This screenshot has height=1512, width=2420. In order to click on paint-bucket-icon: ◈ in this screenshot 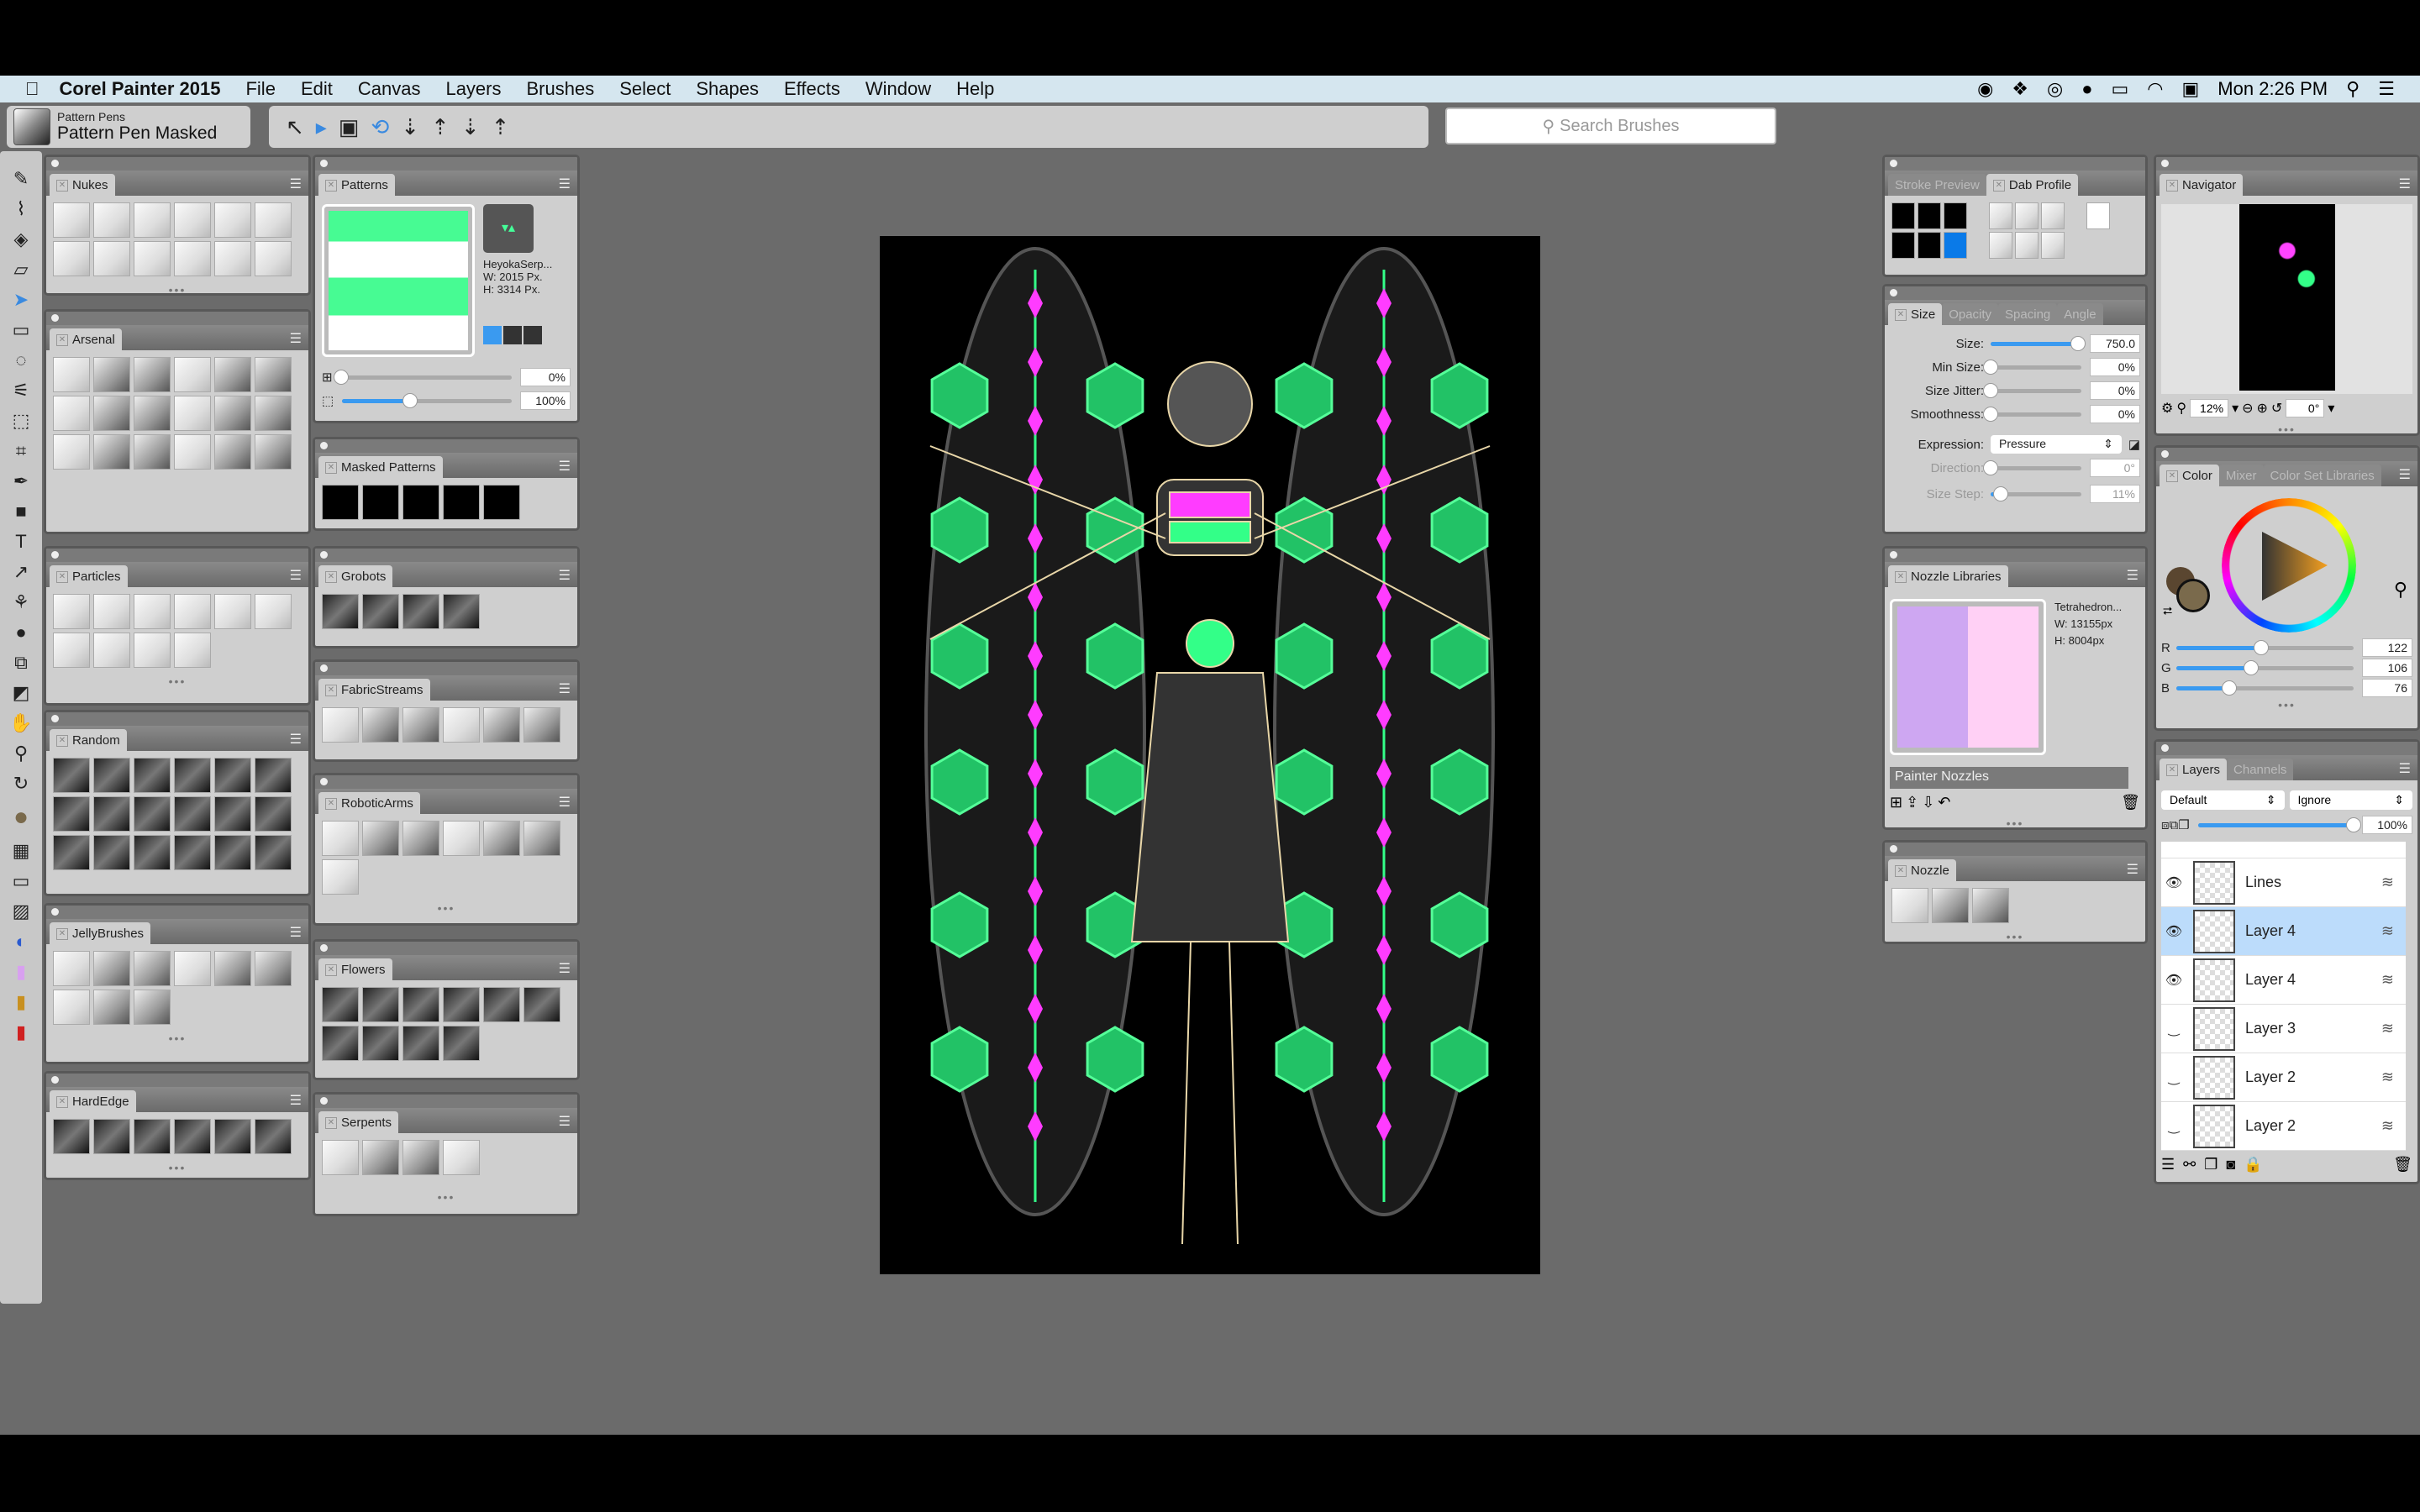, I will do `click(22, 239)`.